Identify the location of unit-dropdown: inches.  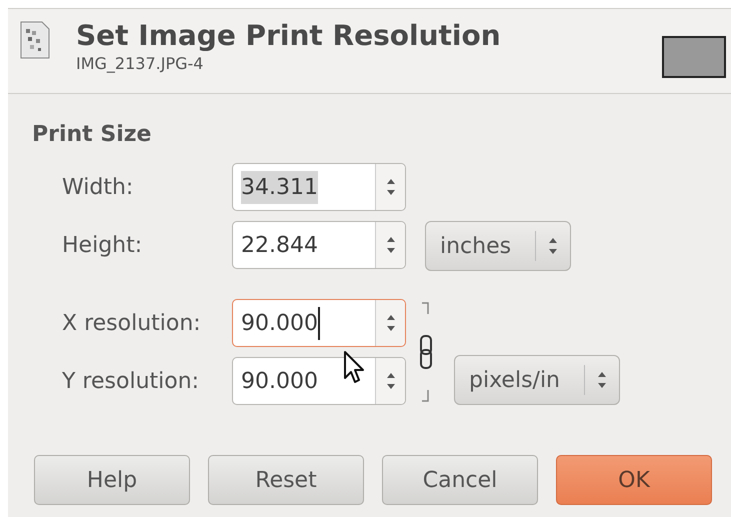
(498, 246).